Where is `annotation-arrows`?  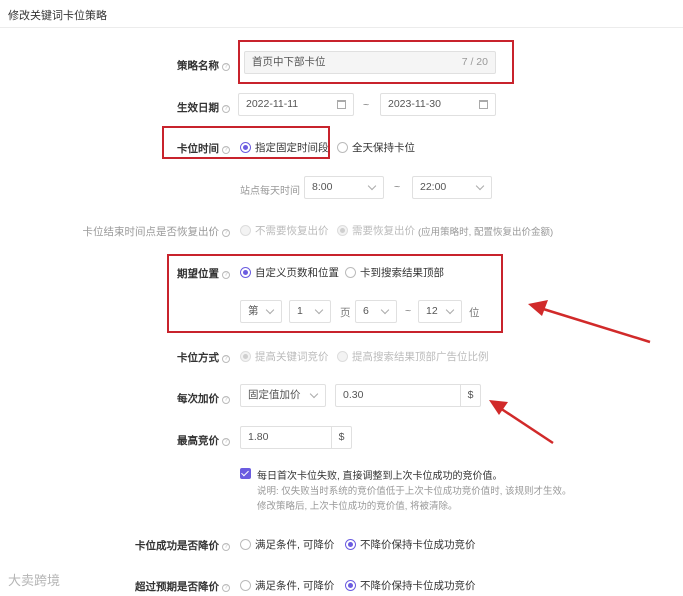
annotation-arrows is located at coordinates (570, 372).